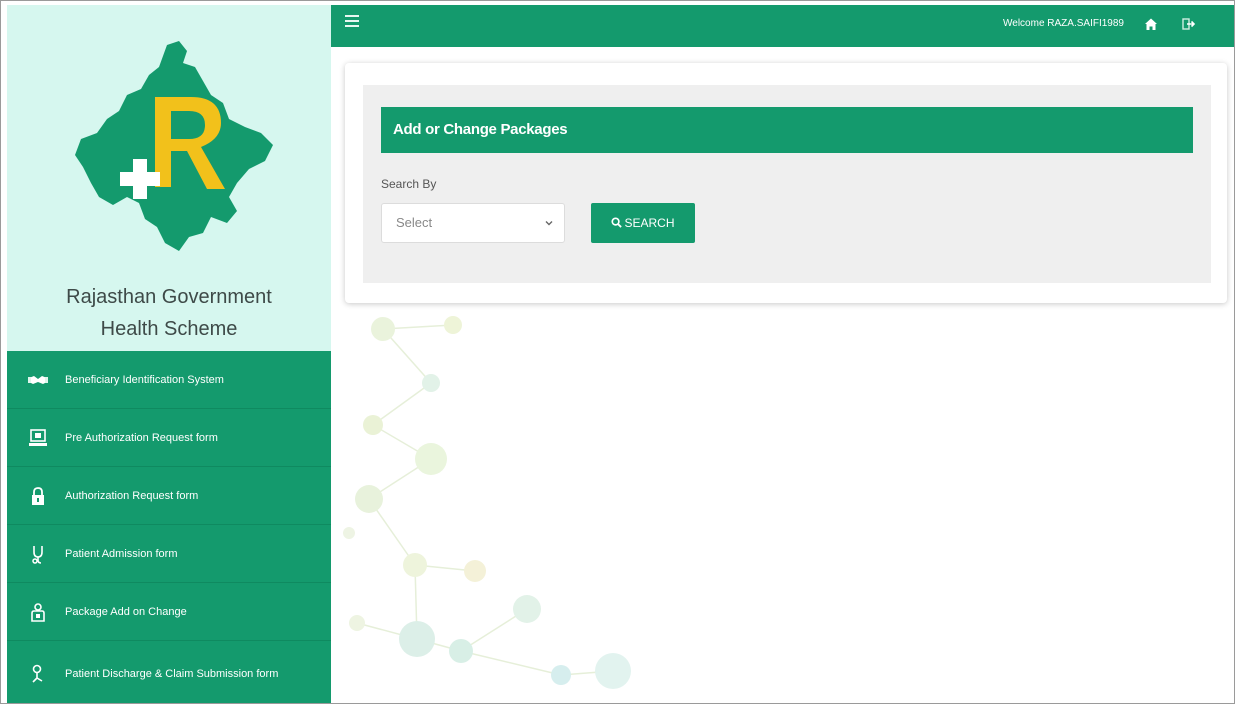 This screenshot has height=704, width=1235. What do you see at coordinates (38, 554) in the screenshot?
I see `stethoscope-icon` at bounding box center [38, 554].